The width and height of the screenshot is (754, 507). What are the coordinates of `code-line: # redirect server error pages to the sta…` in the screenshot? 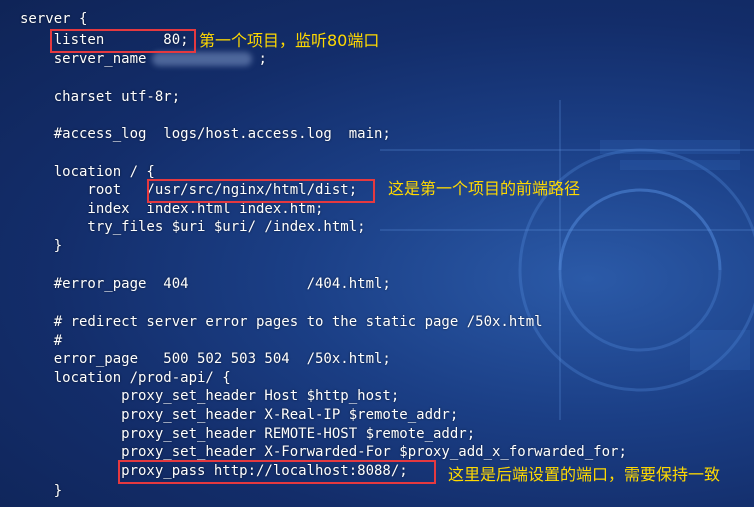 It's located at (281, 322).